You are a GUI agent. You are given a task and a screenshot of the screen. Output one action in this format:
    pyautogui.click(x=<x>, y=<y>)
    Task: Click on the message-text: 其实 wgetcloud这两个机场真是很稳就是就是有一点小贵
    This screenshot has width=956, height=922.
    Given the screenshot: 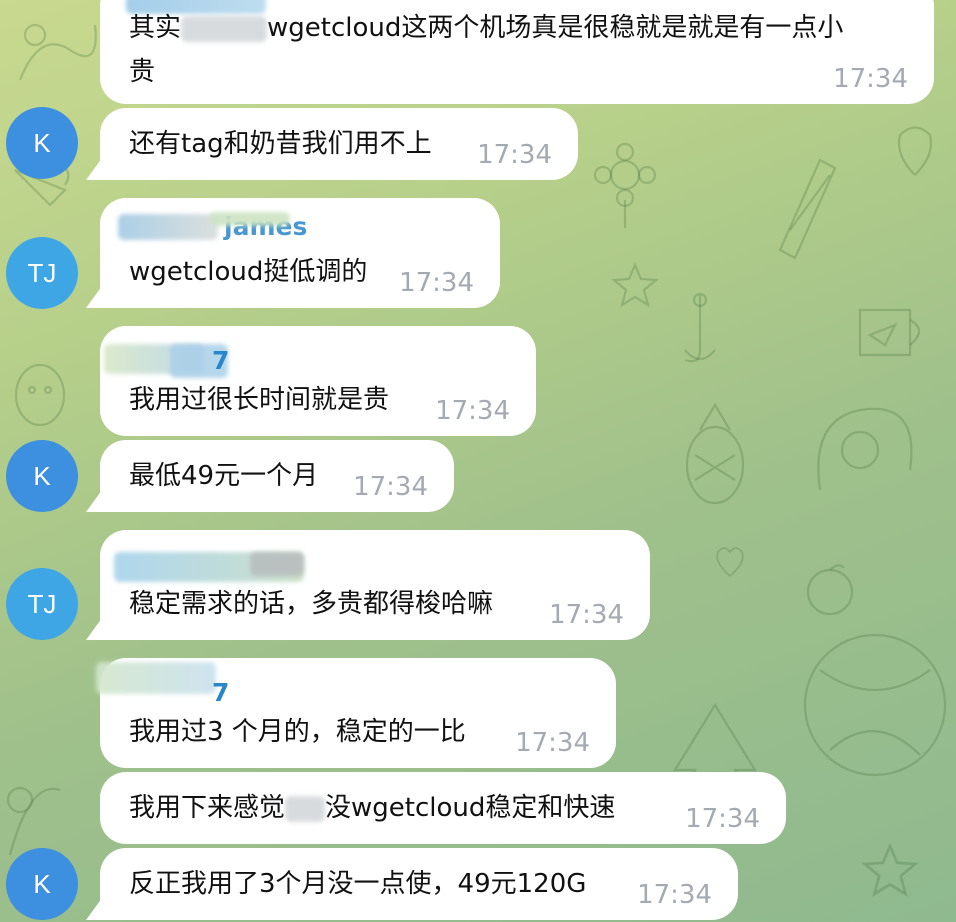 What is the action you would take?
    pyautogui.click(x=486, y=50)
    